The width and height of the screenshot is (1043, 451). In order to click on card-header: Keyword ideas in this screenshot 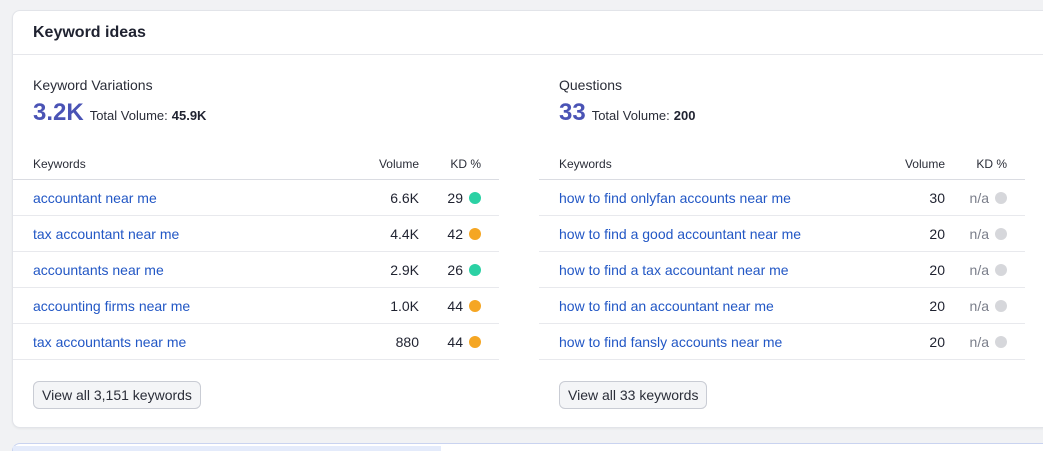, I will do `click(528, 33)`.